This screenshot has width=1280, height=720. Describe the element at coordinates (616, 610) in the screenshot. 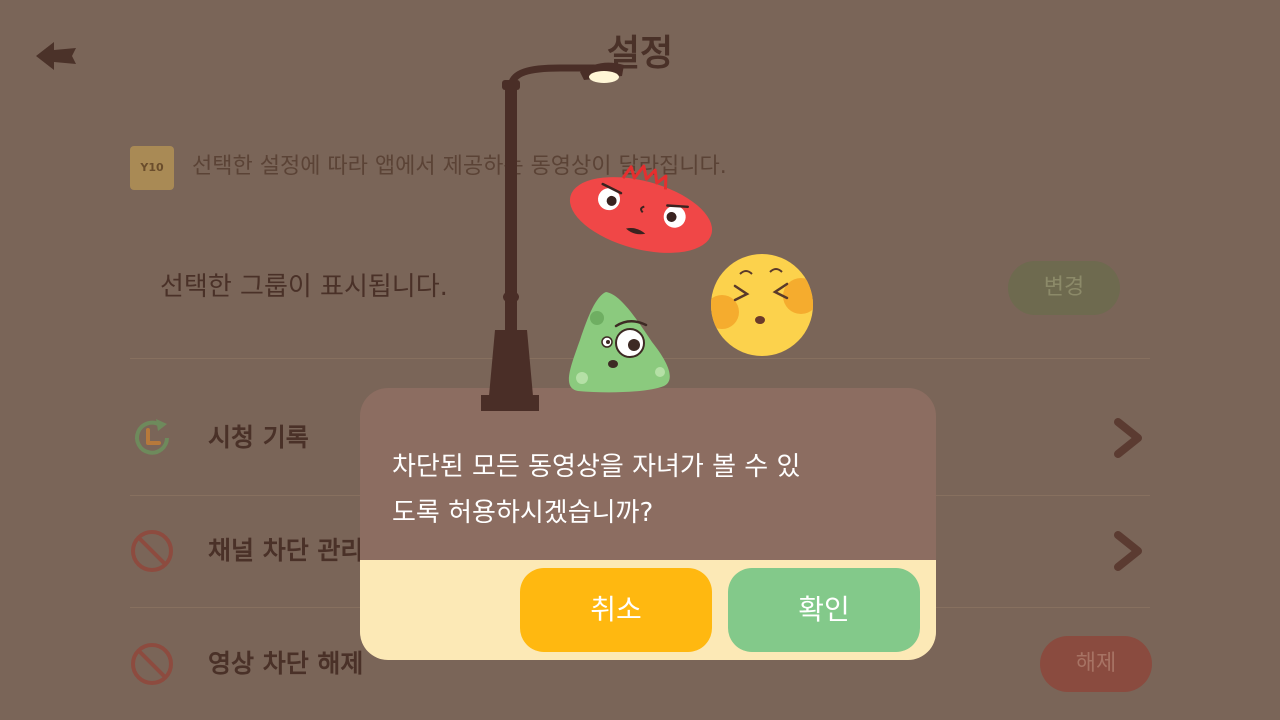

I see `cancel-button: 취소` at that location.